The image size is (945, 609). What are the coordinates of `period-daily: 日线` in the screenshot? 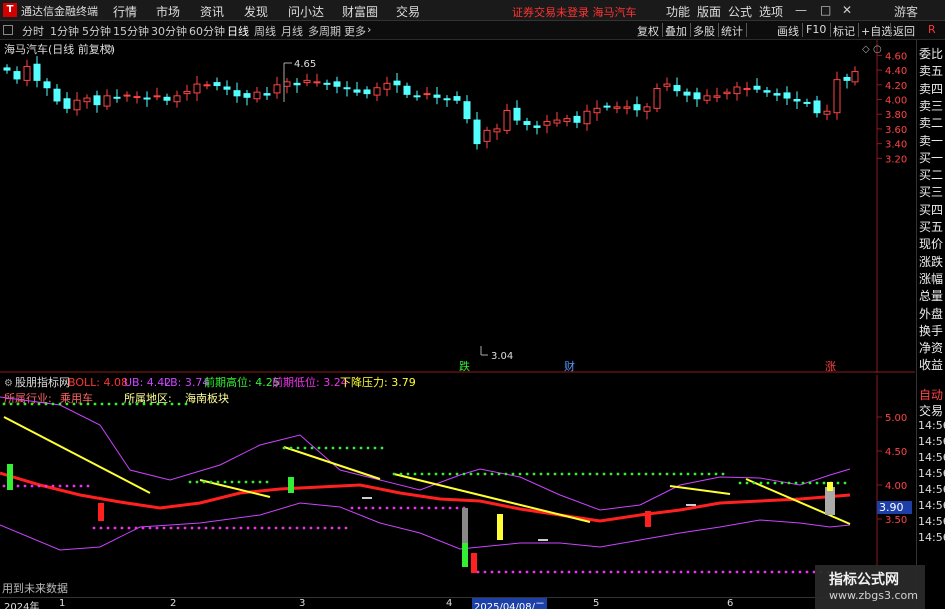 It's located at (238, 31).